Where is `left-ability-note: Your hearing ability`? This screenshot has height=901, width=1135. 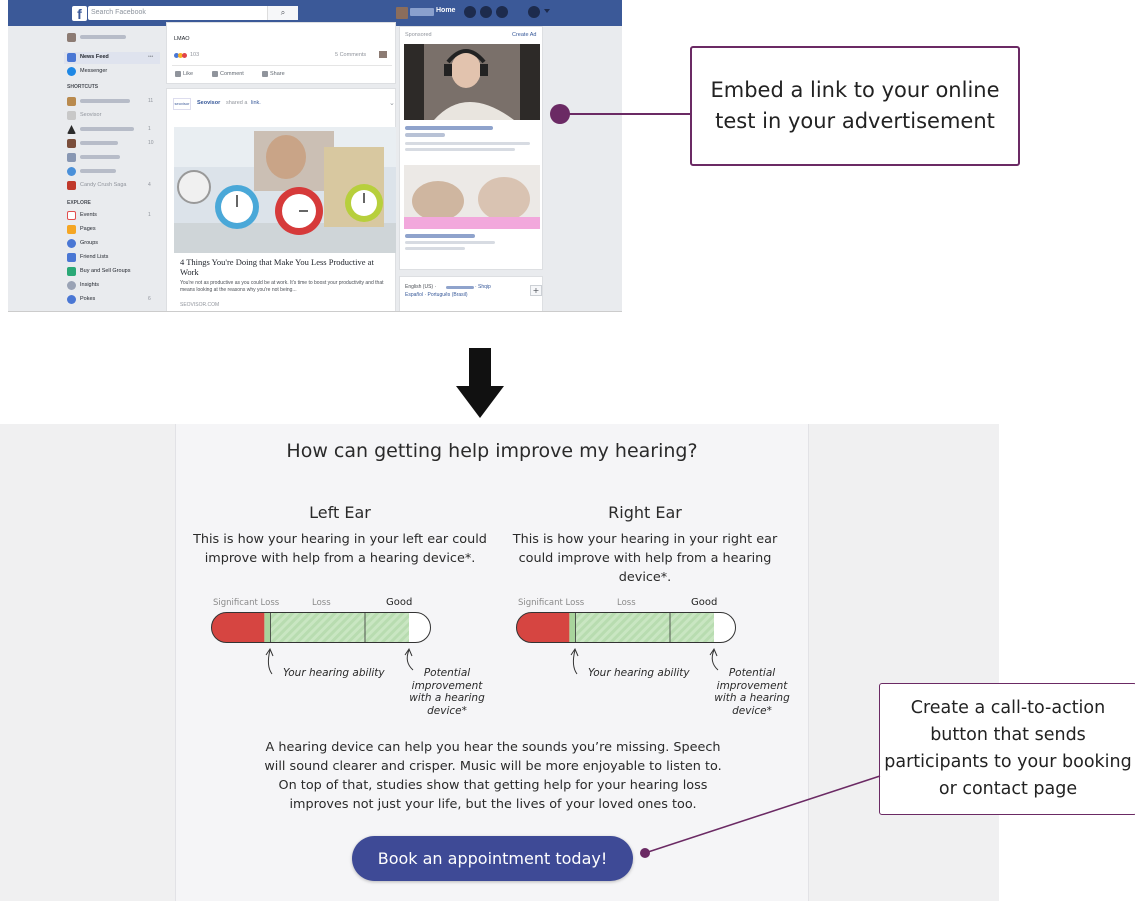 left-ability-note: Your hearing ability is located at coordinates (334, 673).